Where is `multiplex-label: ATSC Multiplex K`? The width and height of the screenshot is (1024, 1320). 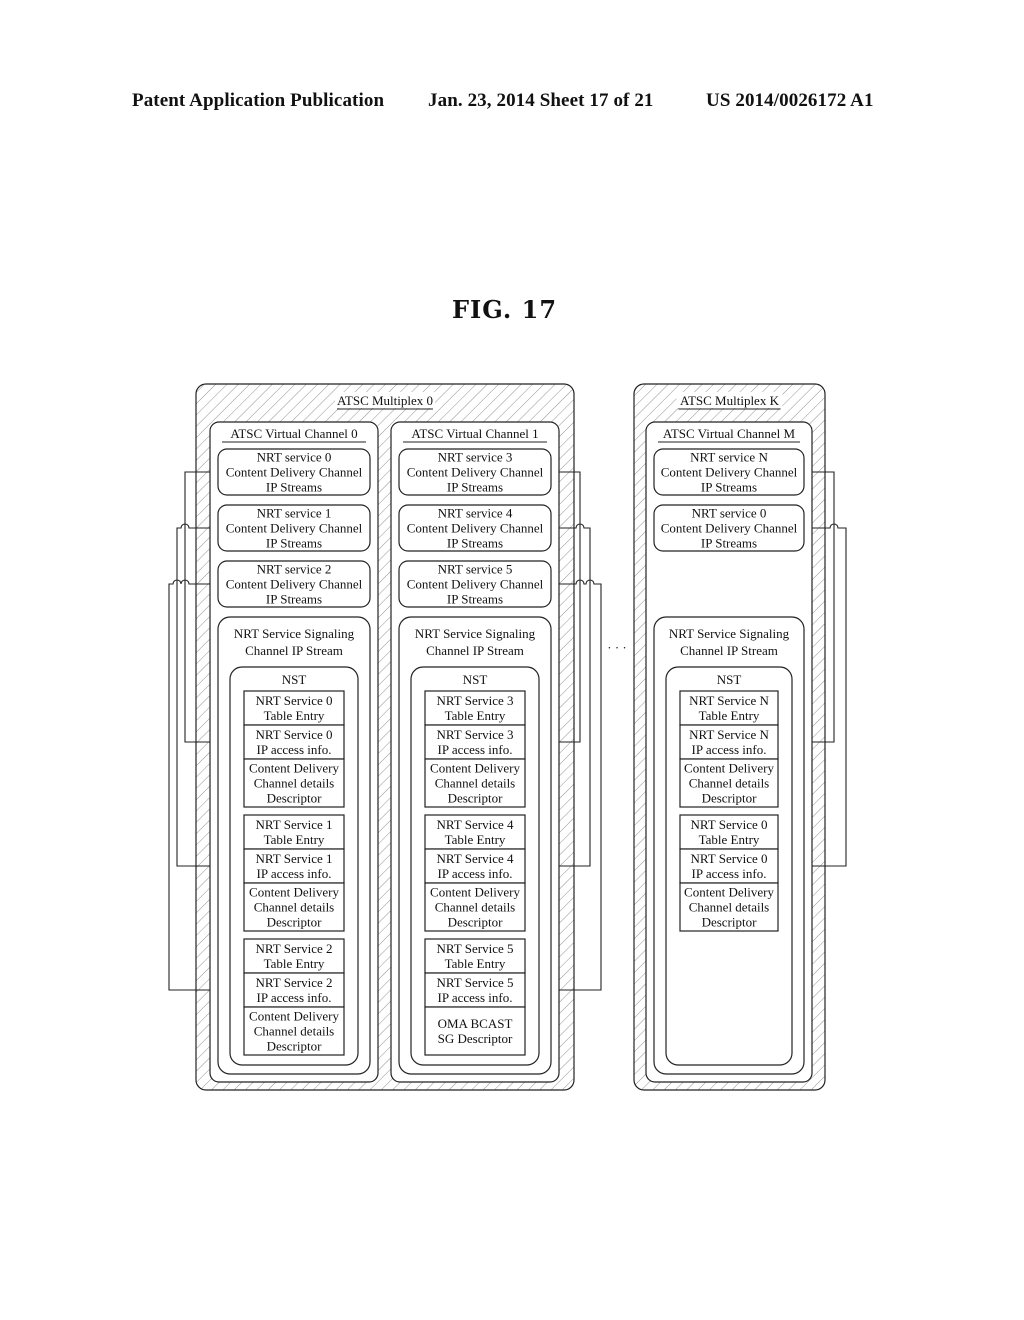
multiplex-label: ATSC Multiplex K is located at coordinates (730, 400).